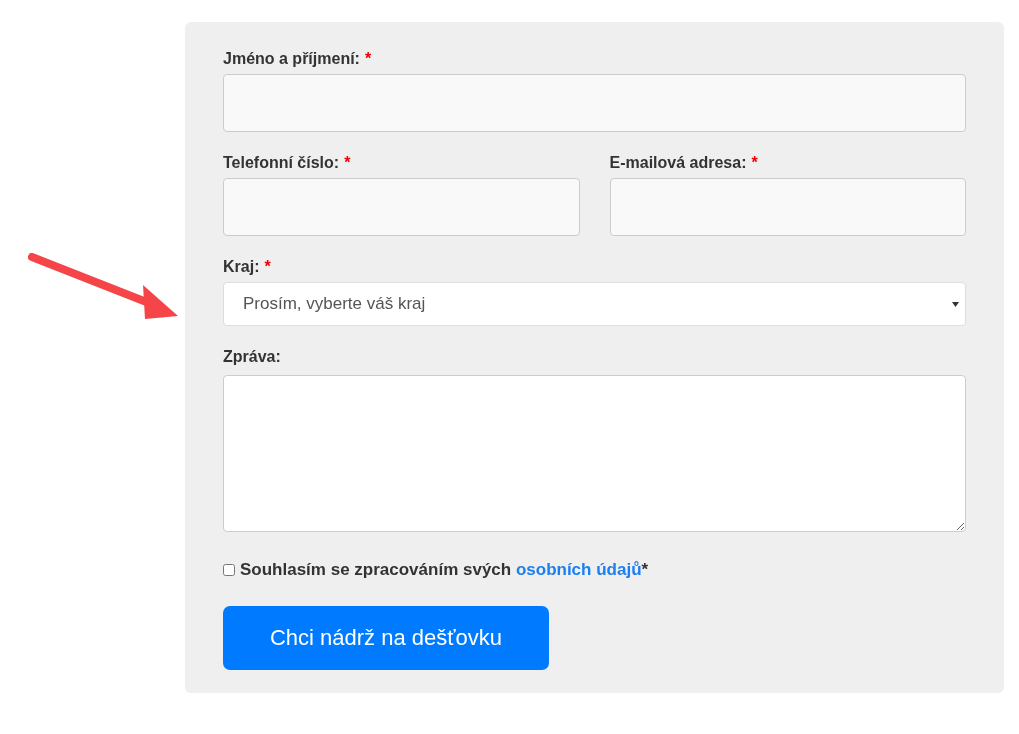 The height and width of the screenshot is (734, 1019). What do you see at coordinates (252, 357) in the screenshot?
I see `field-label: Zpráva:` at bounding box center [252, 357].